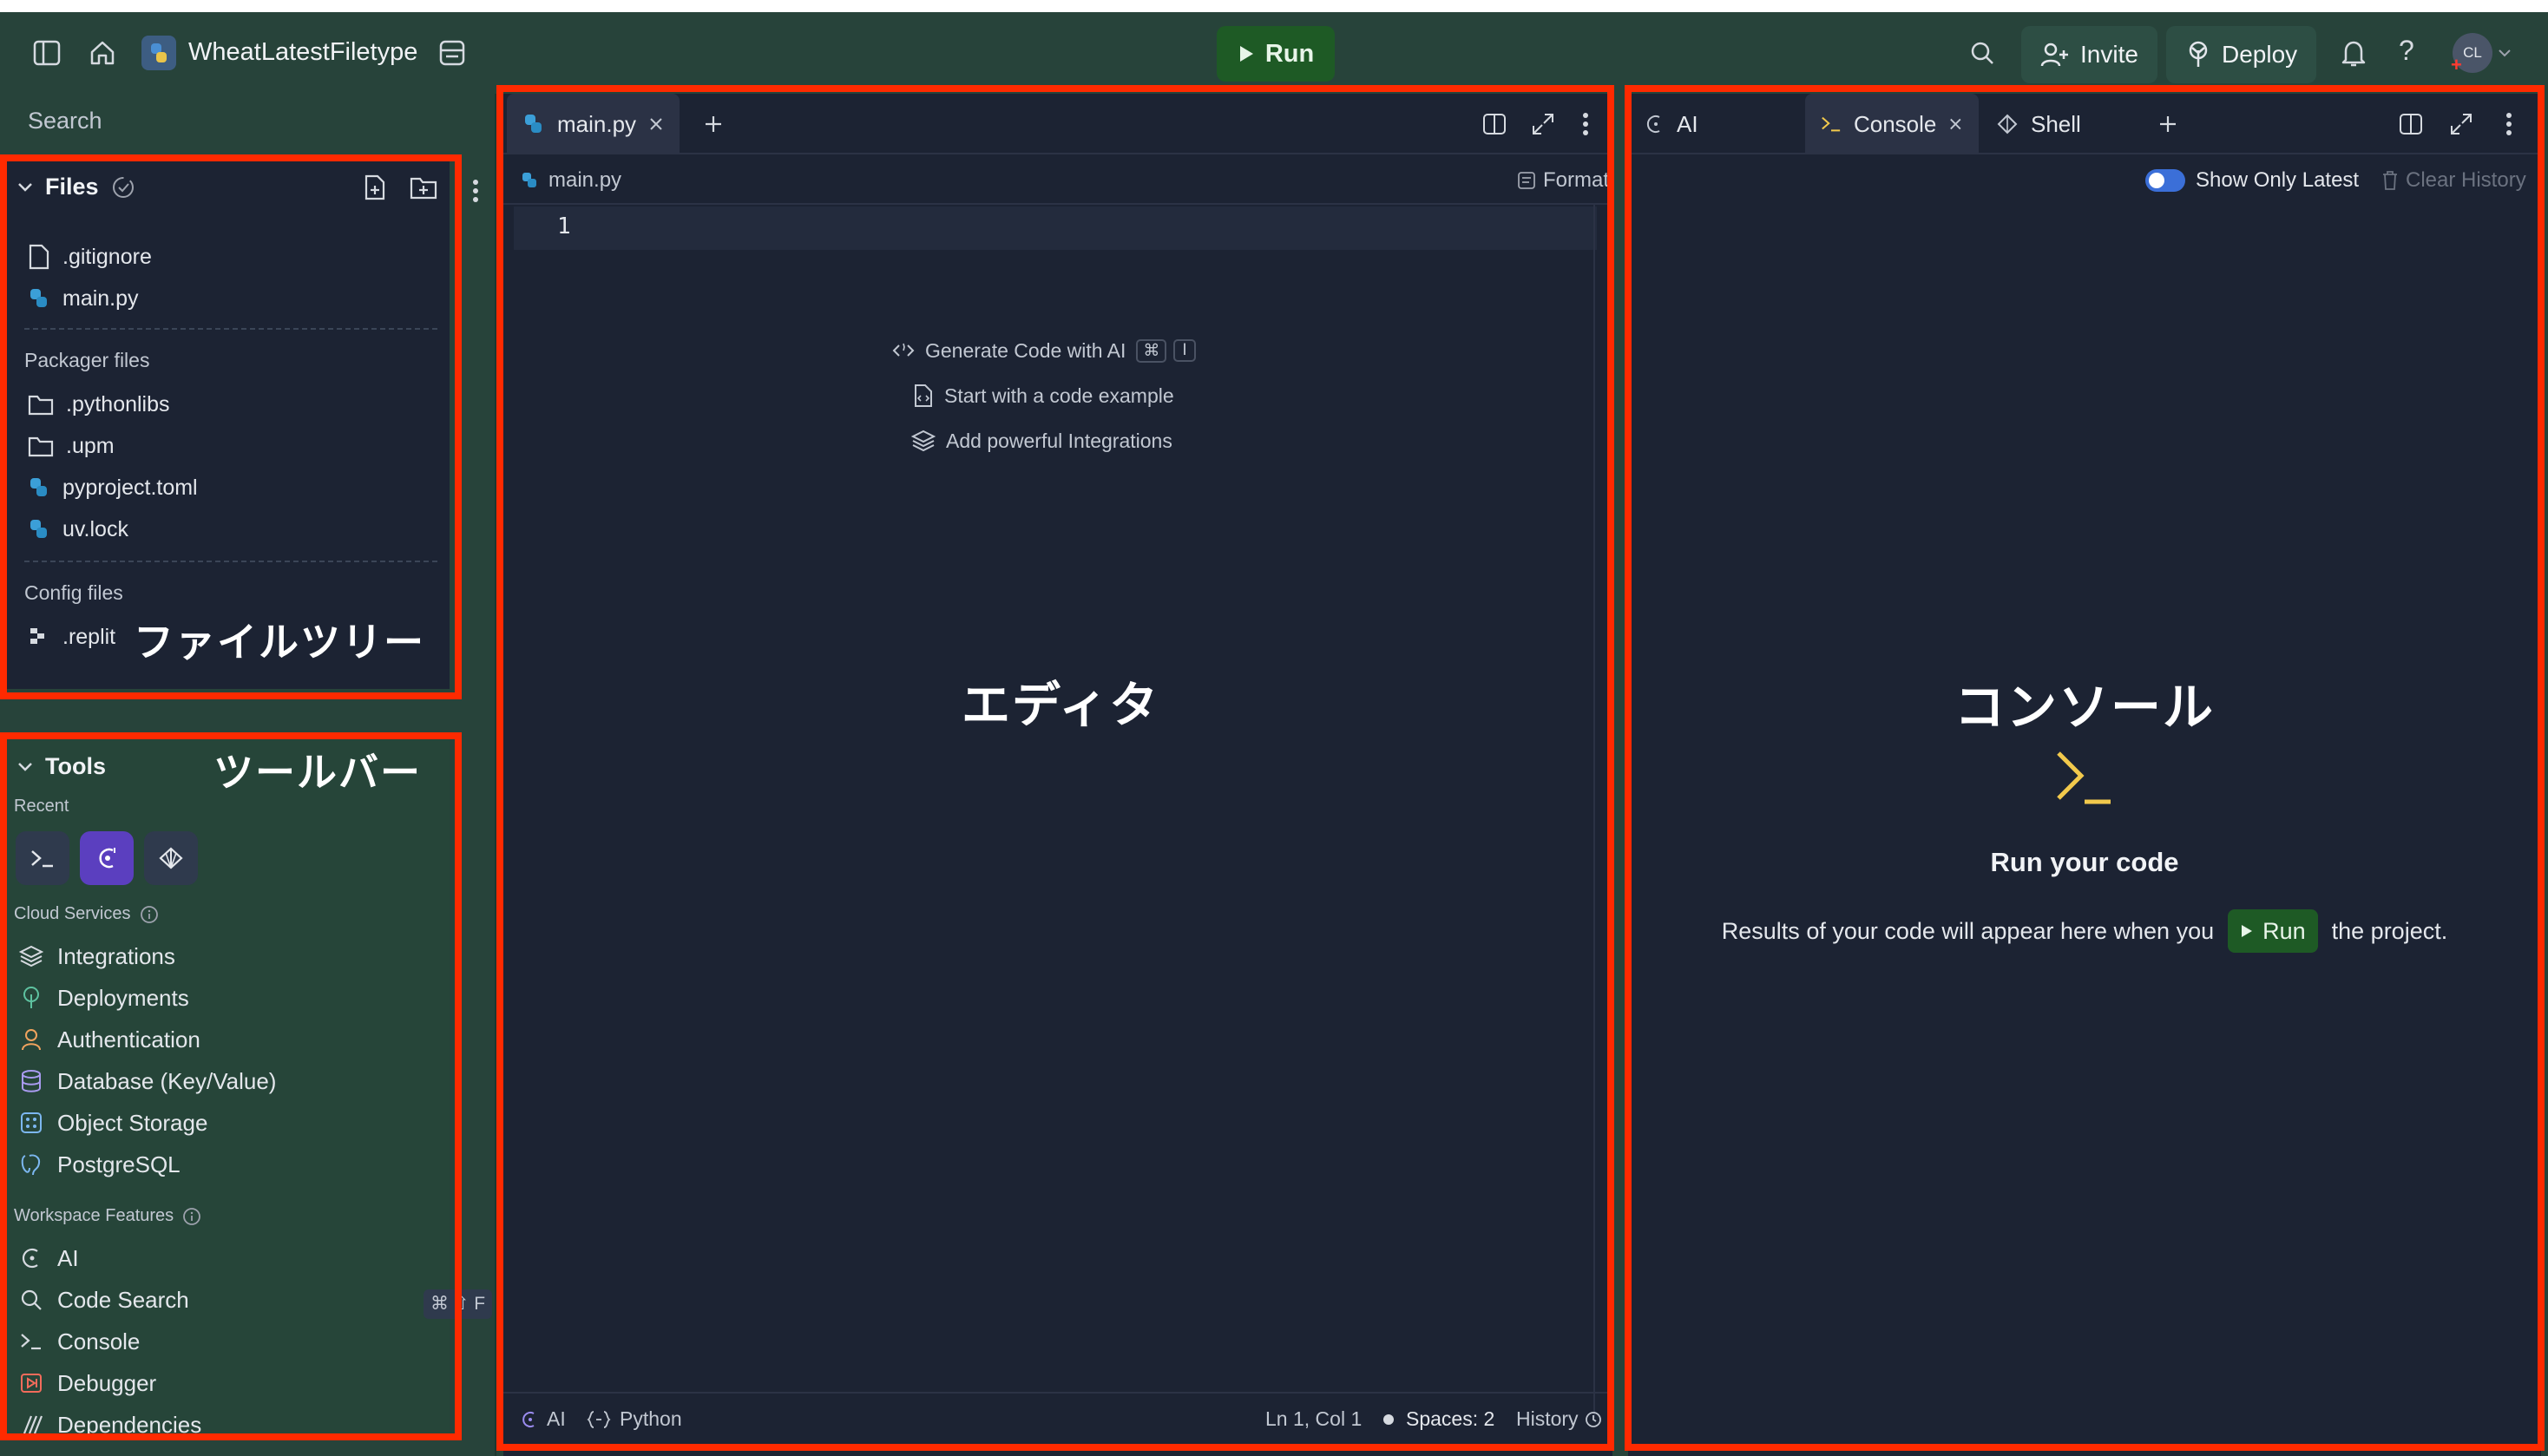  I want to click on format-button: Format, so click(1564, 180).